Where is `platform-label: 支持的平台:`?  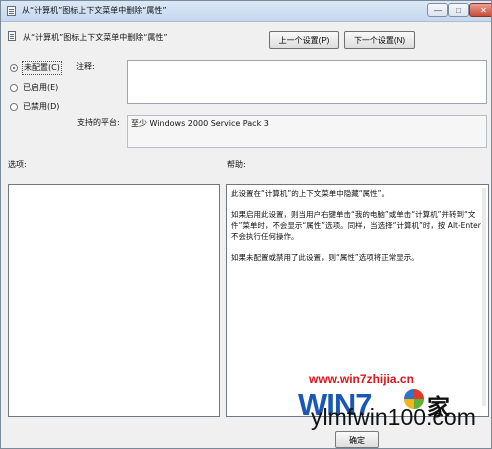
platform-label: 支持的平台: is located at coordinates (98, 122).